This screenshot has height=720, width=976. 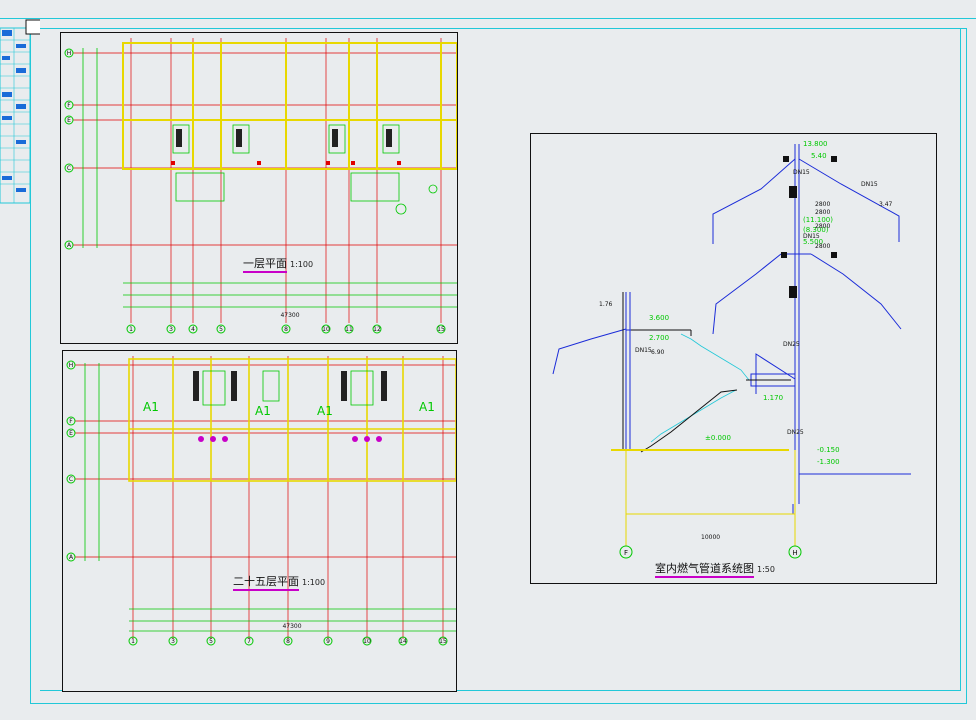 What do you see at coordinates (20, 111) in the screenshot?
I see `title-strip` at bounding box center [20, 111].